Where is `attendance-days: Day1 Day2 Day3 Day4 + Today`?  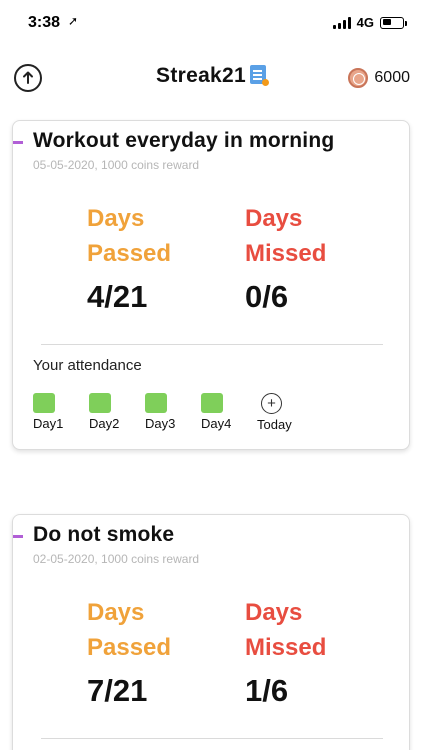
attendance-days: Day1 Day2 Day3 Day4 + Today is located at coordinates (173, 412).